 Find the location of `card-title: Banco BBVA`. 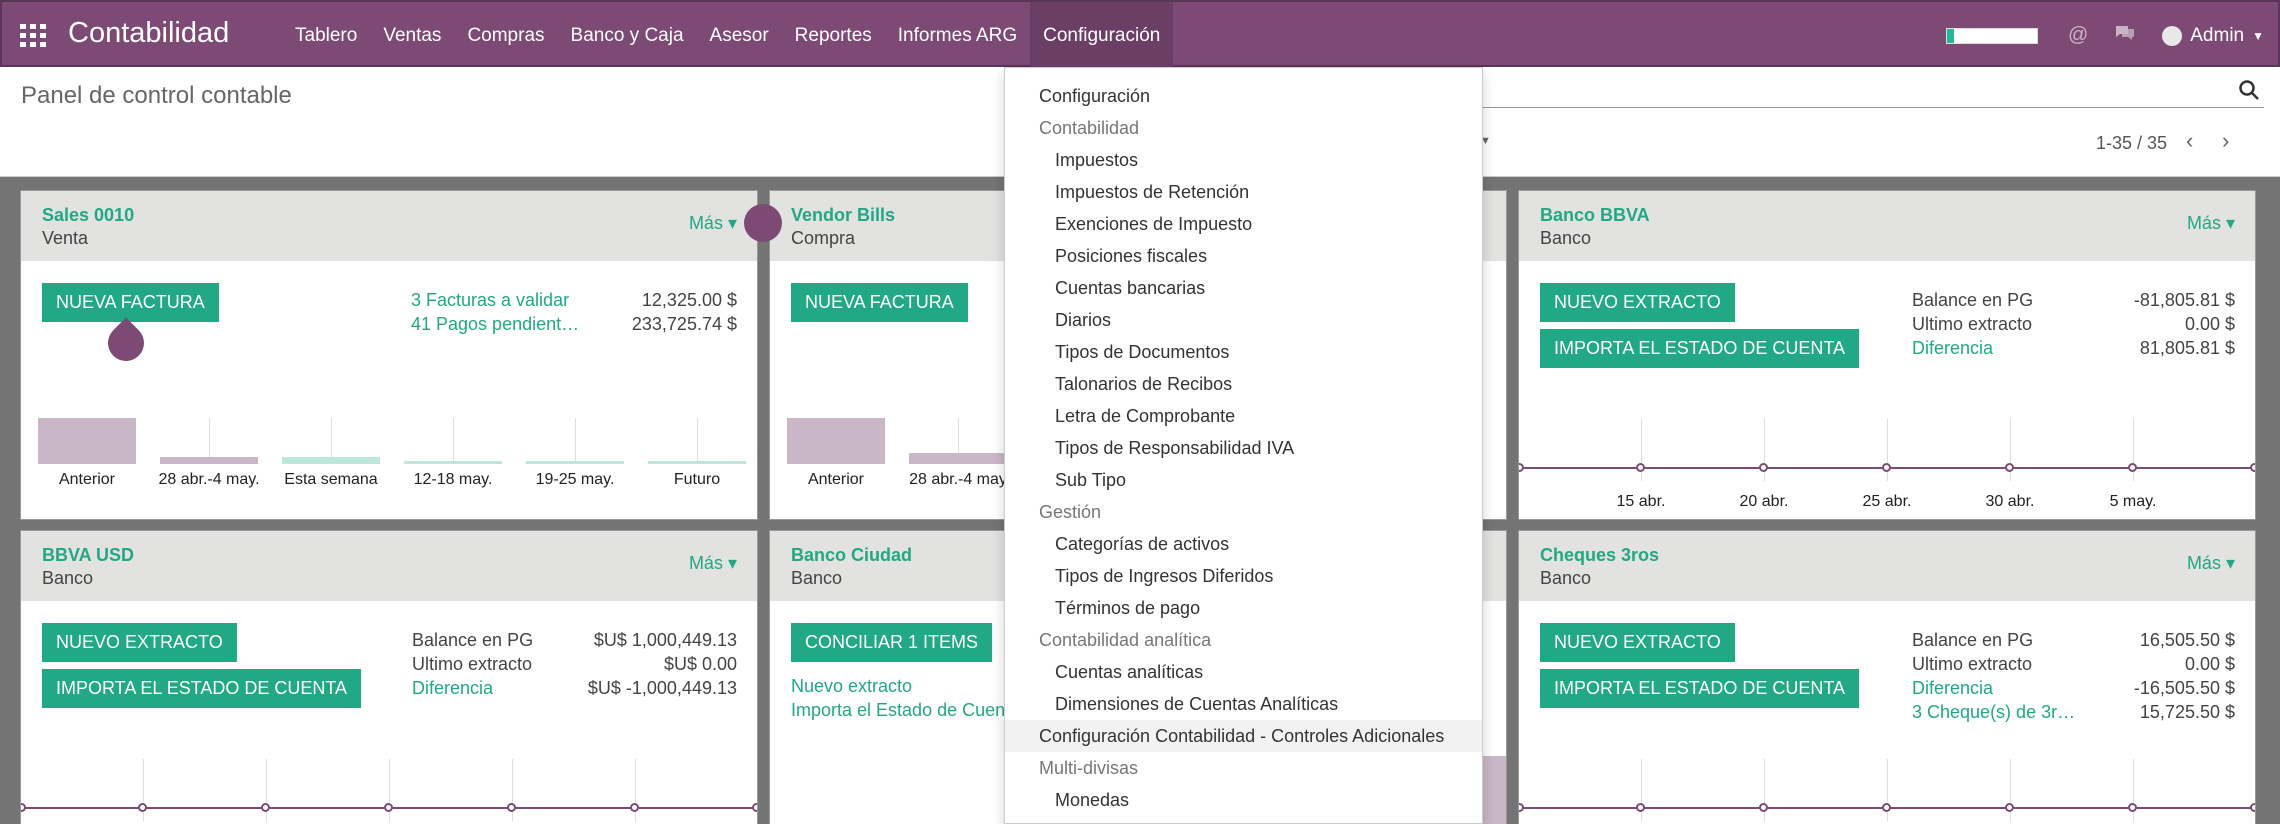

card-title: Banco BBVA is located at coordinates (1595, 215).